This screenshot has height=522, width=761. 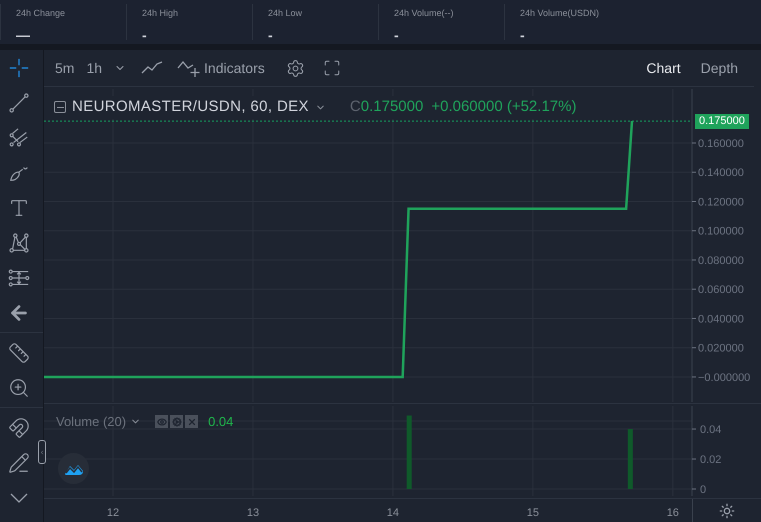 I want to click on chevron-left-icon, so click(x=42, y=452).